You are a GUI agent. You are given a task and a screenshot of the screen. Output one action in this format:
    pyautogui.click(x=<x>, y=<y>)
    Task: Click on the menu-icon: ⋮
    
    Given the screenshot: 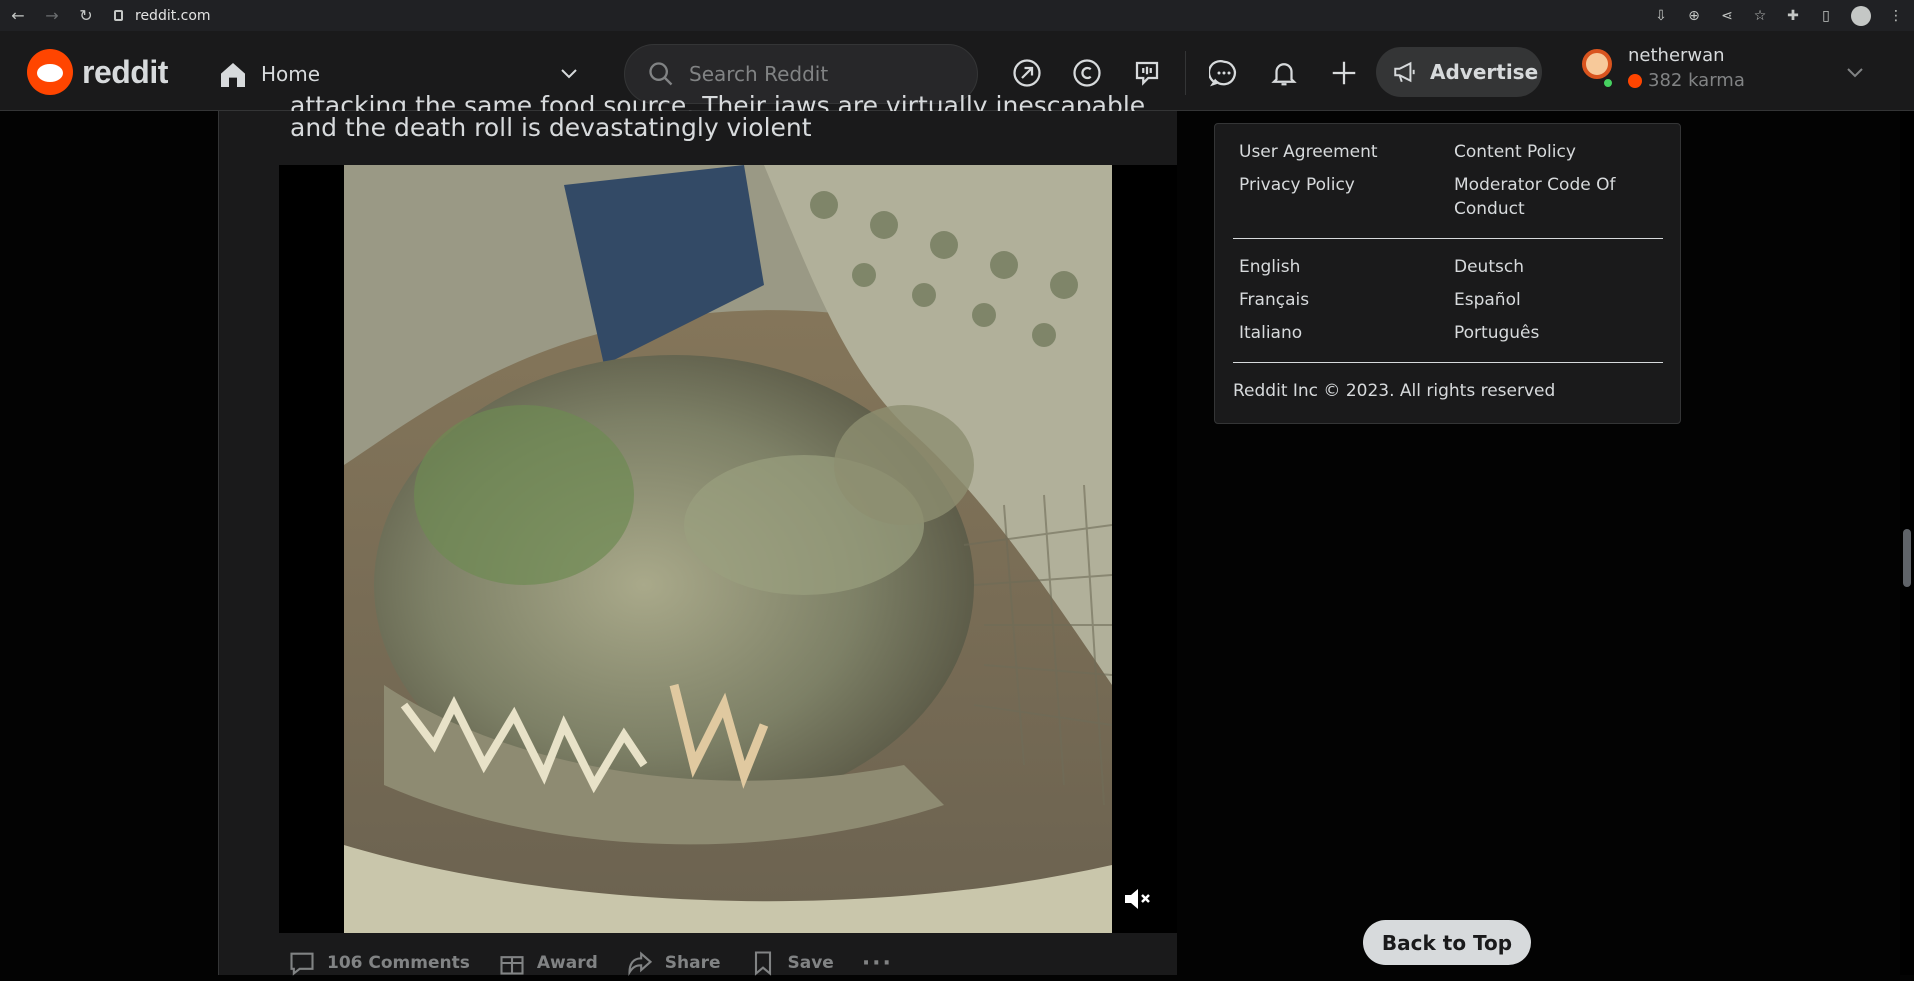 What is the action you would take?
    pyautogui.click(x=1896, y=16)
    